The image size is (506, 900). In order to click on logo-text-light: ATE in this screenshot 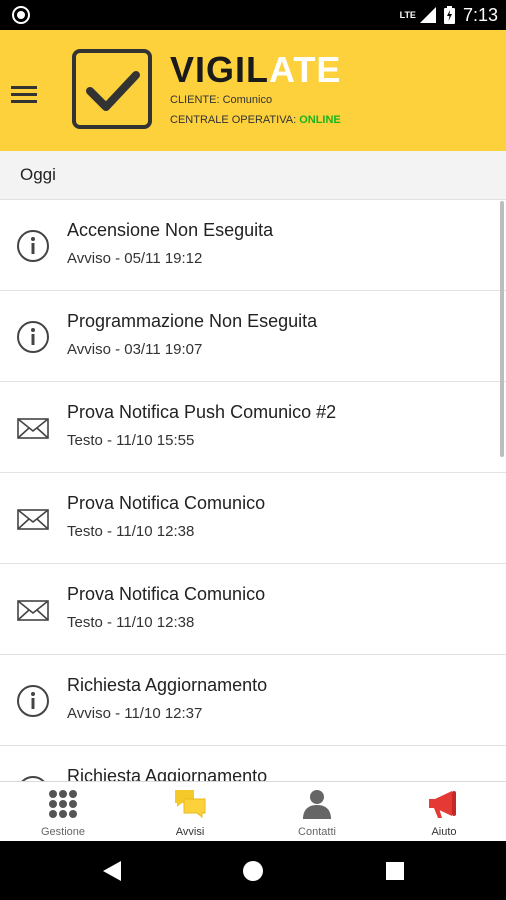, I will do `click(305, 69)`.